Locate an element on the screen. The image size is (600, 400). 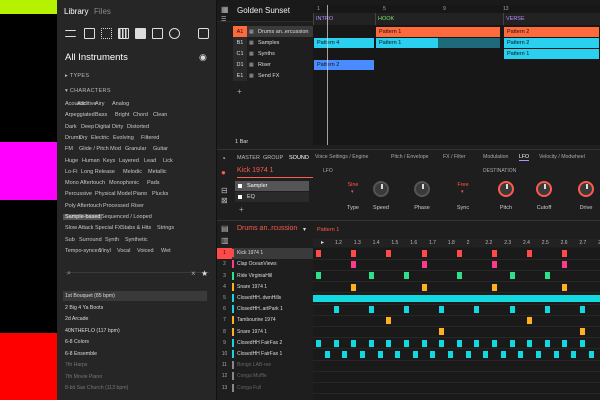
star-icon: ★ is located at coordinates (204, 273).